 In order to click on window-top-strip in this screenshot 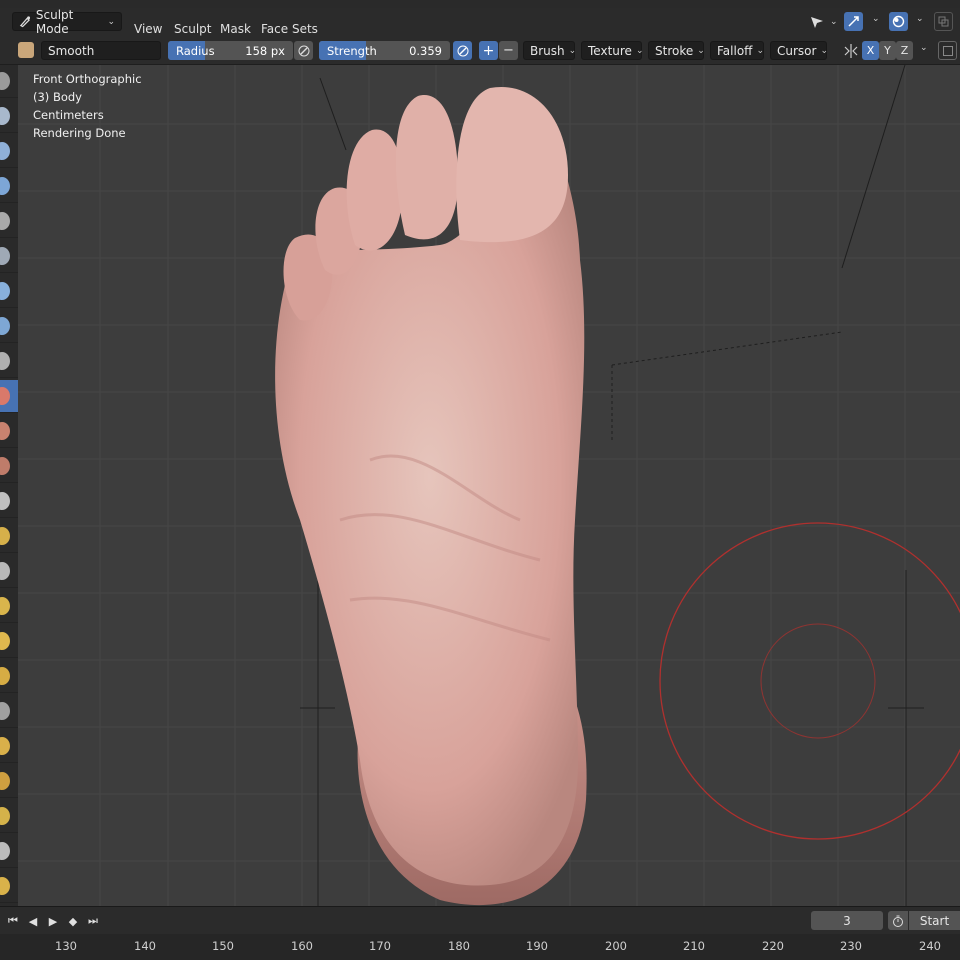, I will do `click(480, 4)`.